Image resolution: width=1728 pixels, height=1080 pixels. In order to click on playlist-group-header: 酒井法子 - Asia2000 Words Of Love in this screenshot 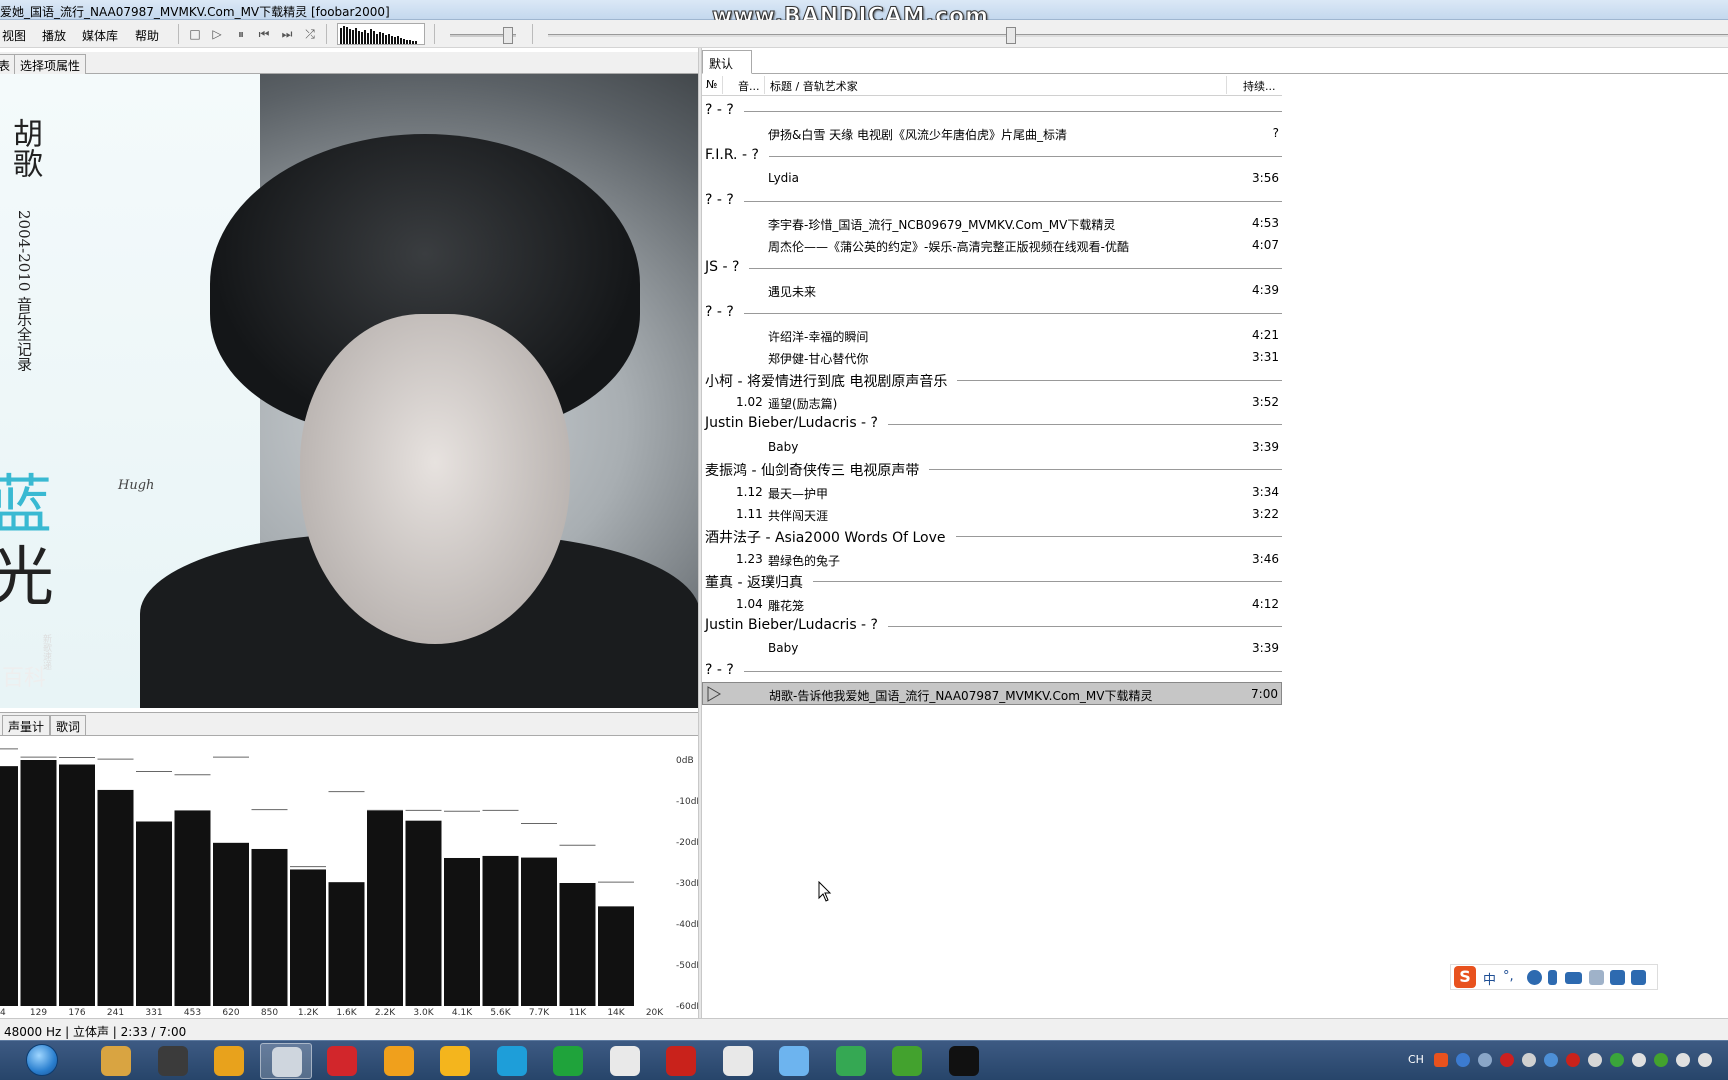, I will do `click(992, 536)`.